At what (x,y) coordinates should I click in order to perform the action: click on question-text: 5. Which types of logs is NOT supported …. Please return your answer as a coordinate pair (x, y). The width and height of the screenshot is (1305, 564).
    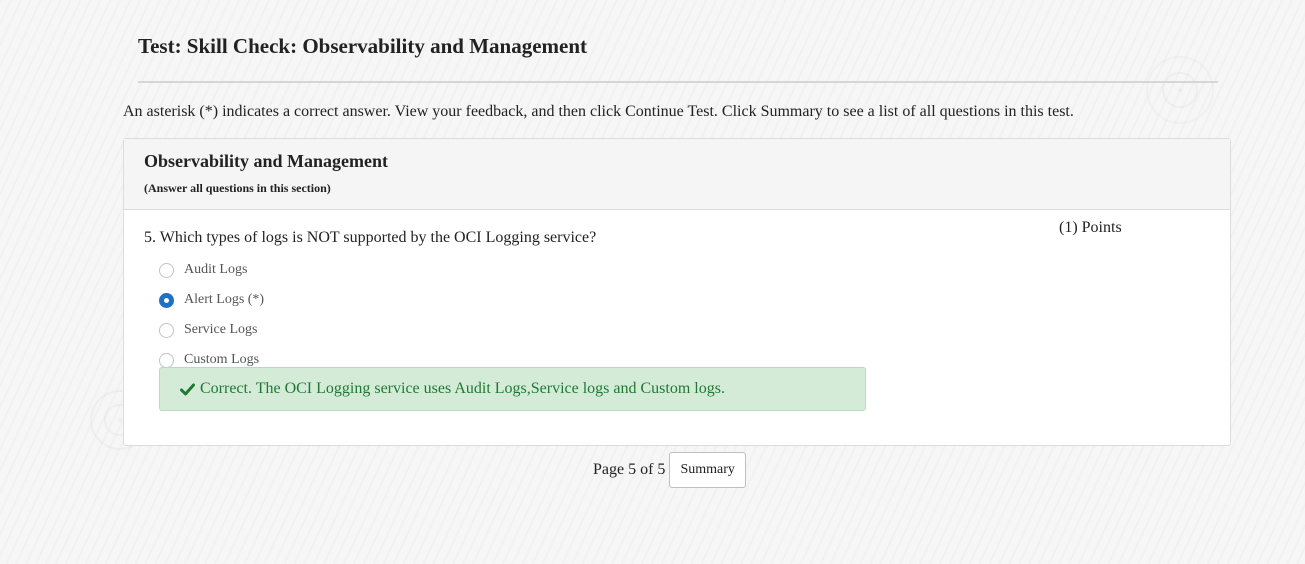
    Looking at the image, I should click on (370, 237).